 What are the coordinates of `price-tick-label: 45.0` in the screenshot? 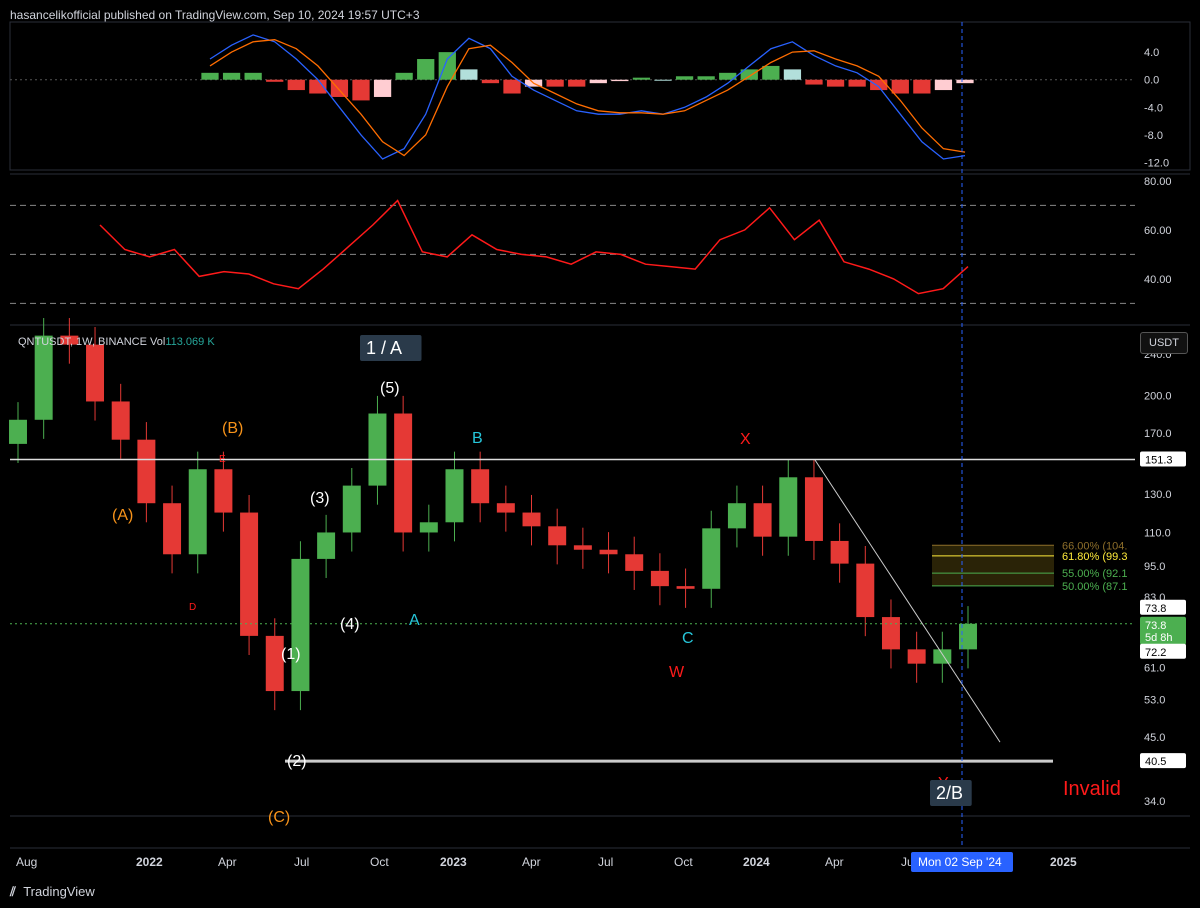 It's located at (1154, 738).